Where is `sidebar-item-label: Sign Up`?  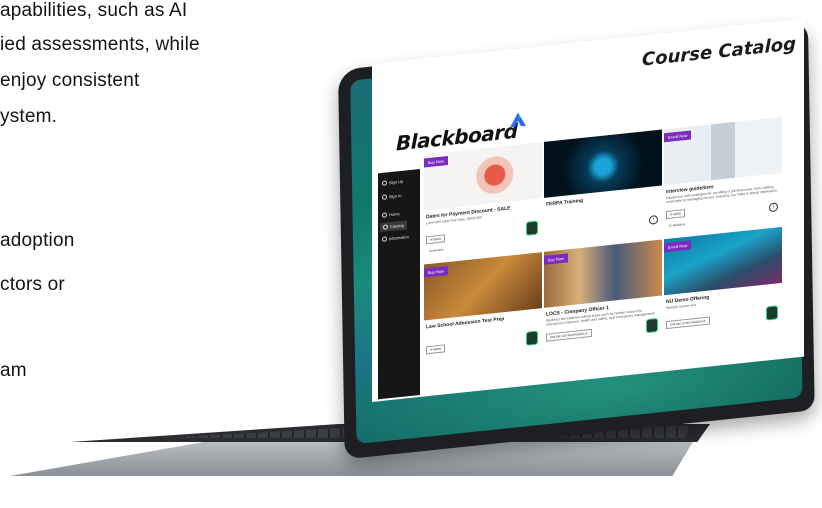
sidebar-item-label: Sign Up is located at coordinates (396, 182).